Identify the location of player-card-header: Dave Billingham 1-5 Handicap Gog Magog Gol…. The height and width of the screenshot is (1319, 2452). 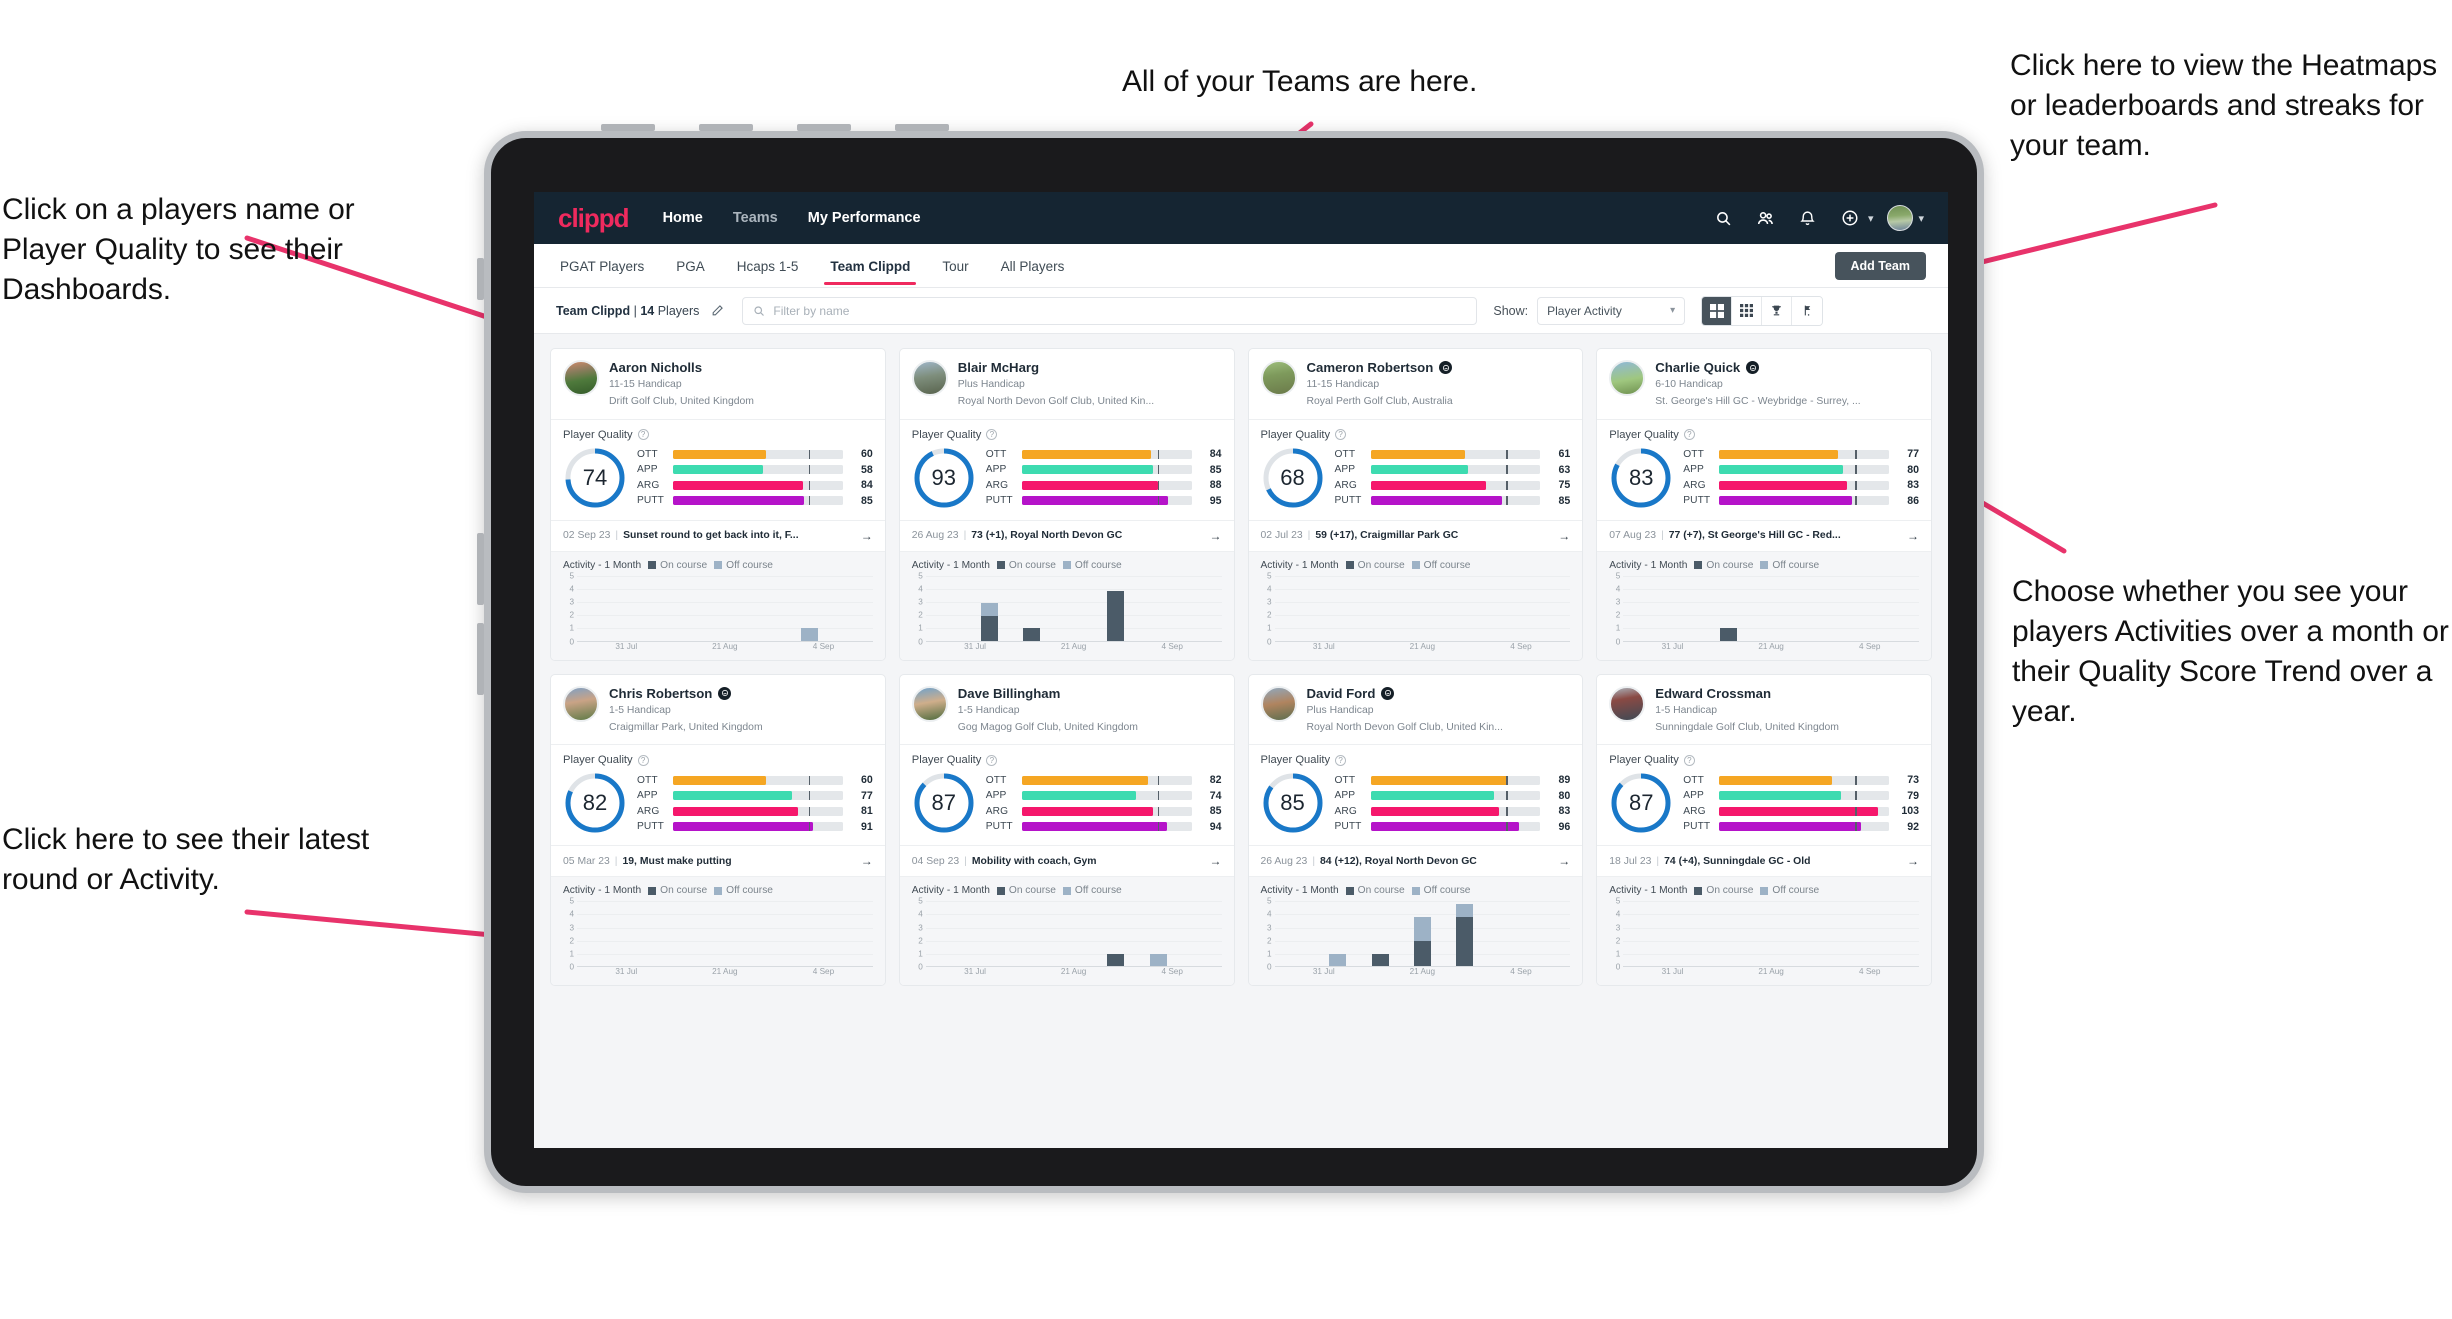
(1067, 710).